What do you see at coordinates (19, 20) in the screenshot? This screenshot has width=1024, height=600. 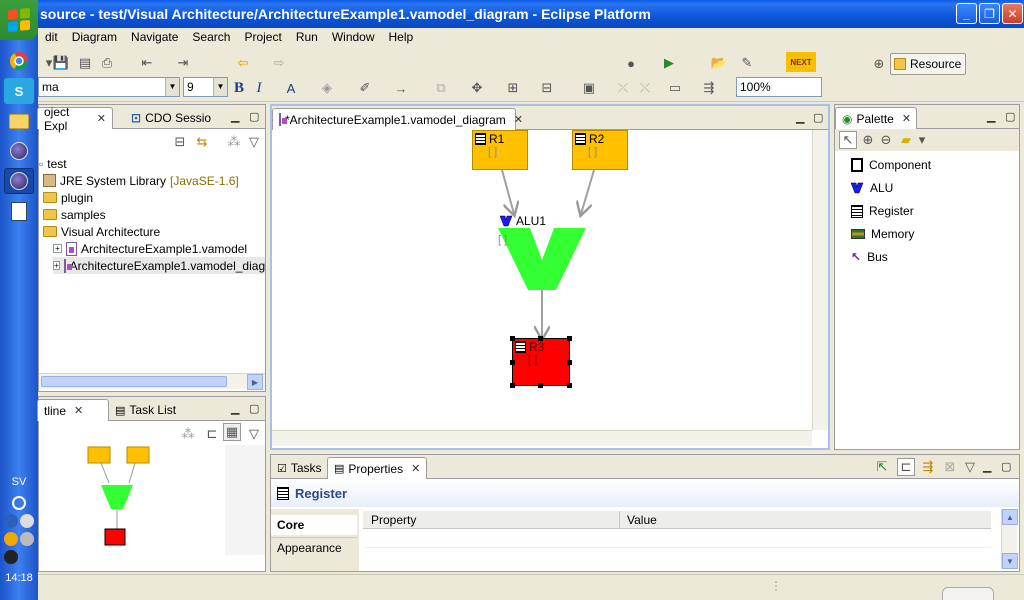 I see `start-button` at bounding box center [19, 20].